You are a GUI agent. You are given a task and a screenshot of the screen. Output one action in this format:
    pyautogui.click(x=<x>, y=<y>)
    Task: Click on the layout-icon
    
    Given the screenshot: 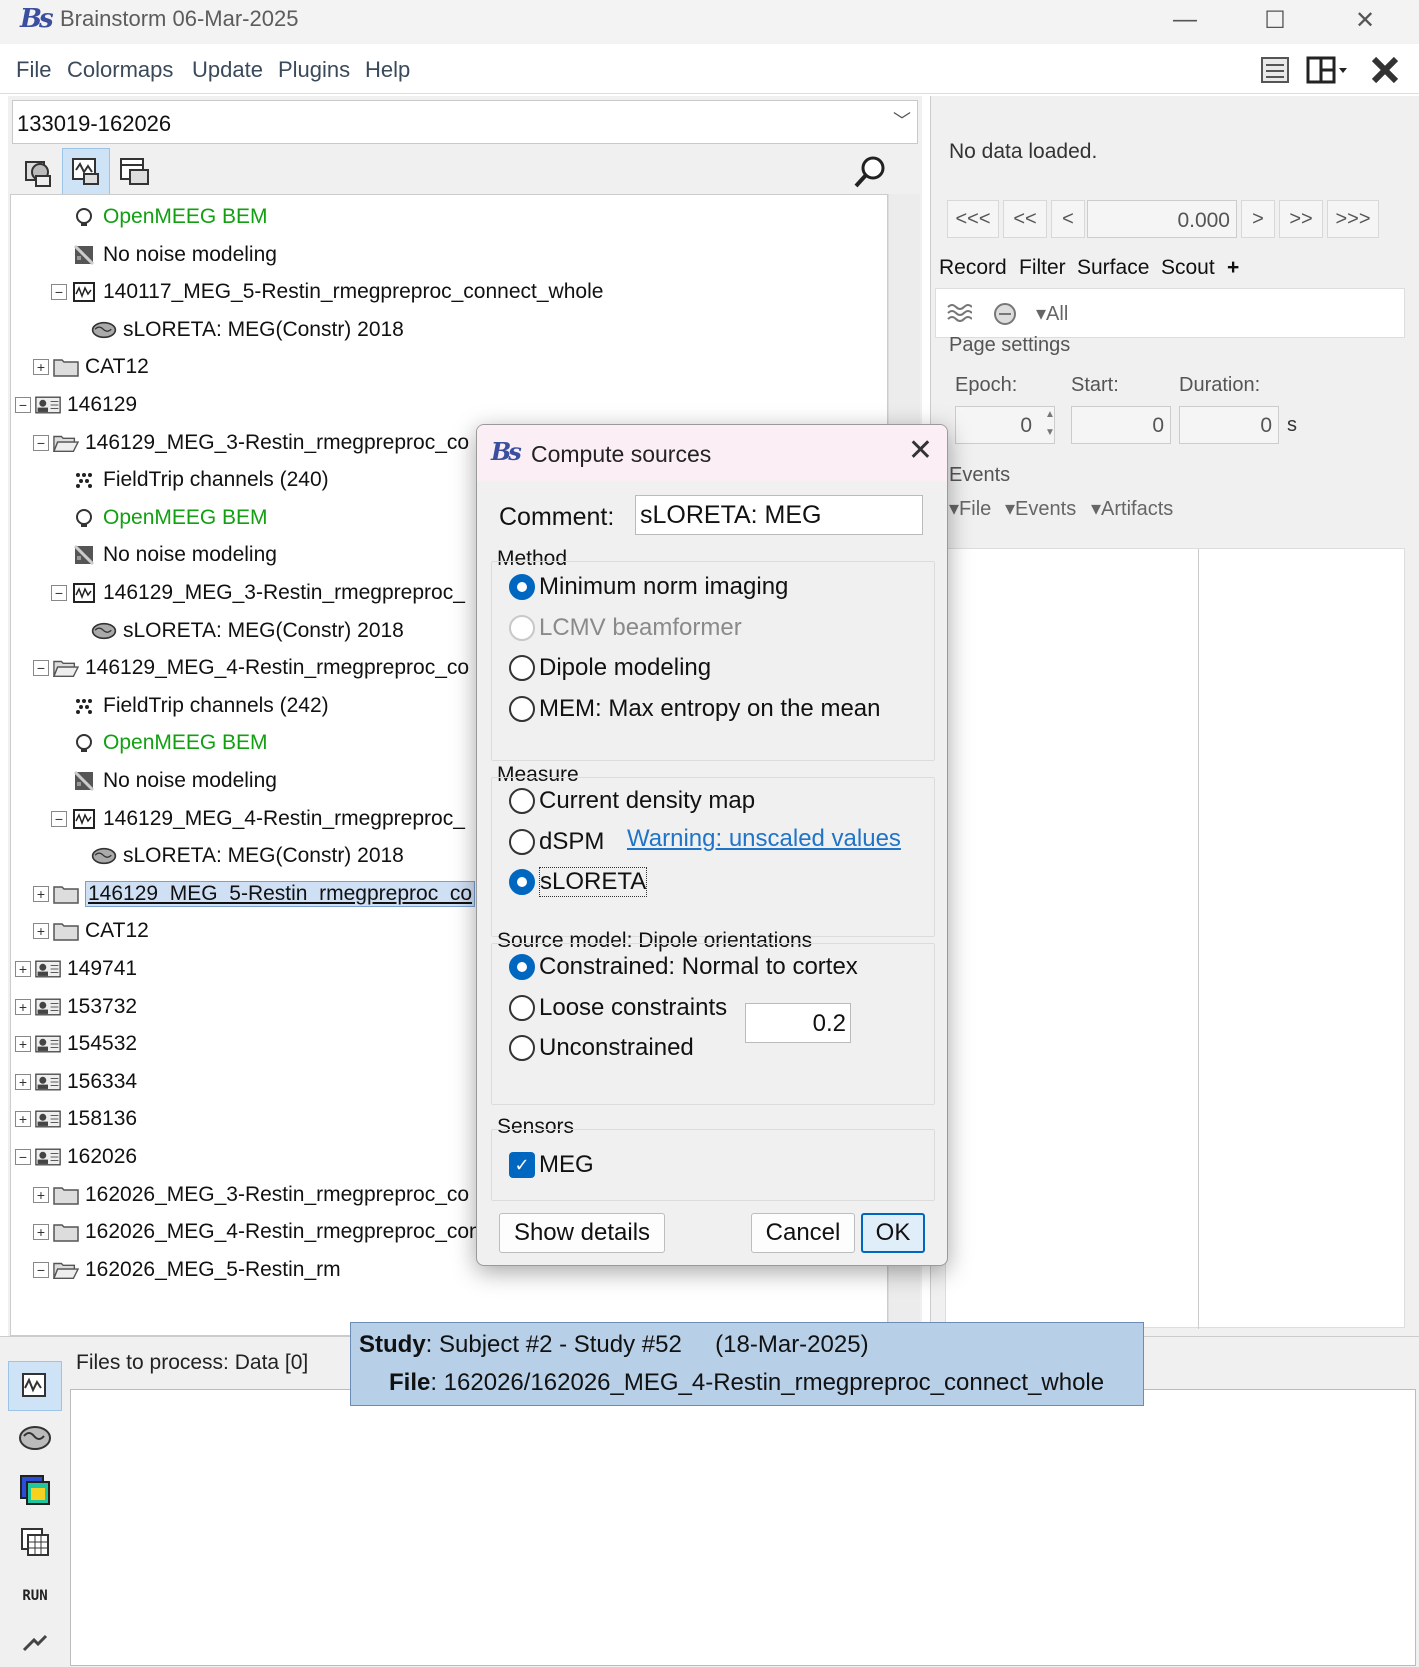 What is the action you would take?
    pyautogui.click(x=1328, y=70)
    